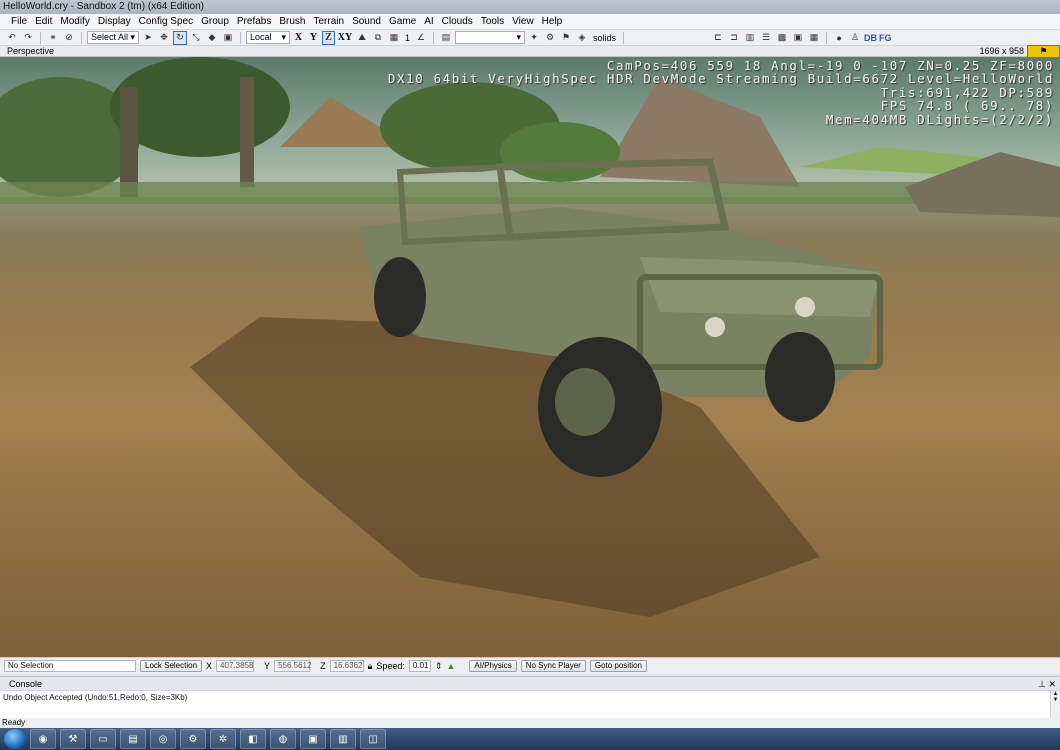 The image size is (1060, 750). Describe the element at coordinates (163, 739) in the screenshot. I see `app-icon: ◎` at that location.